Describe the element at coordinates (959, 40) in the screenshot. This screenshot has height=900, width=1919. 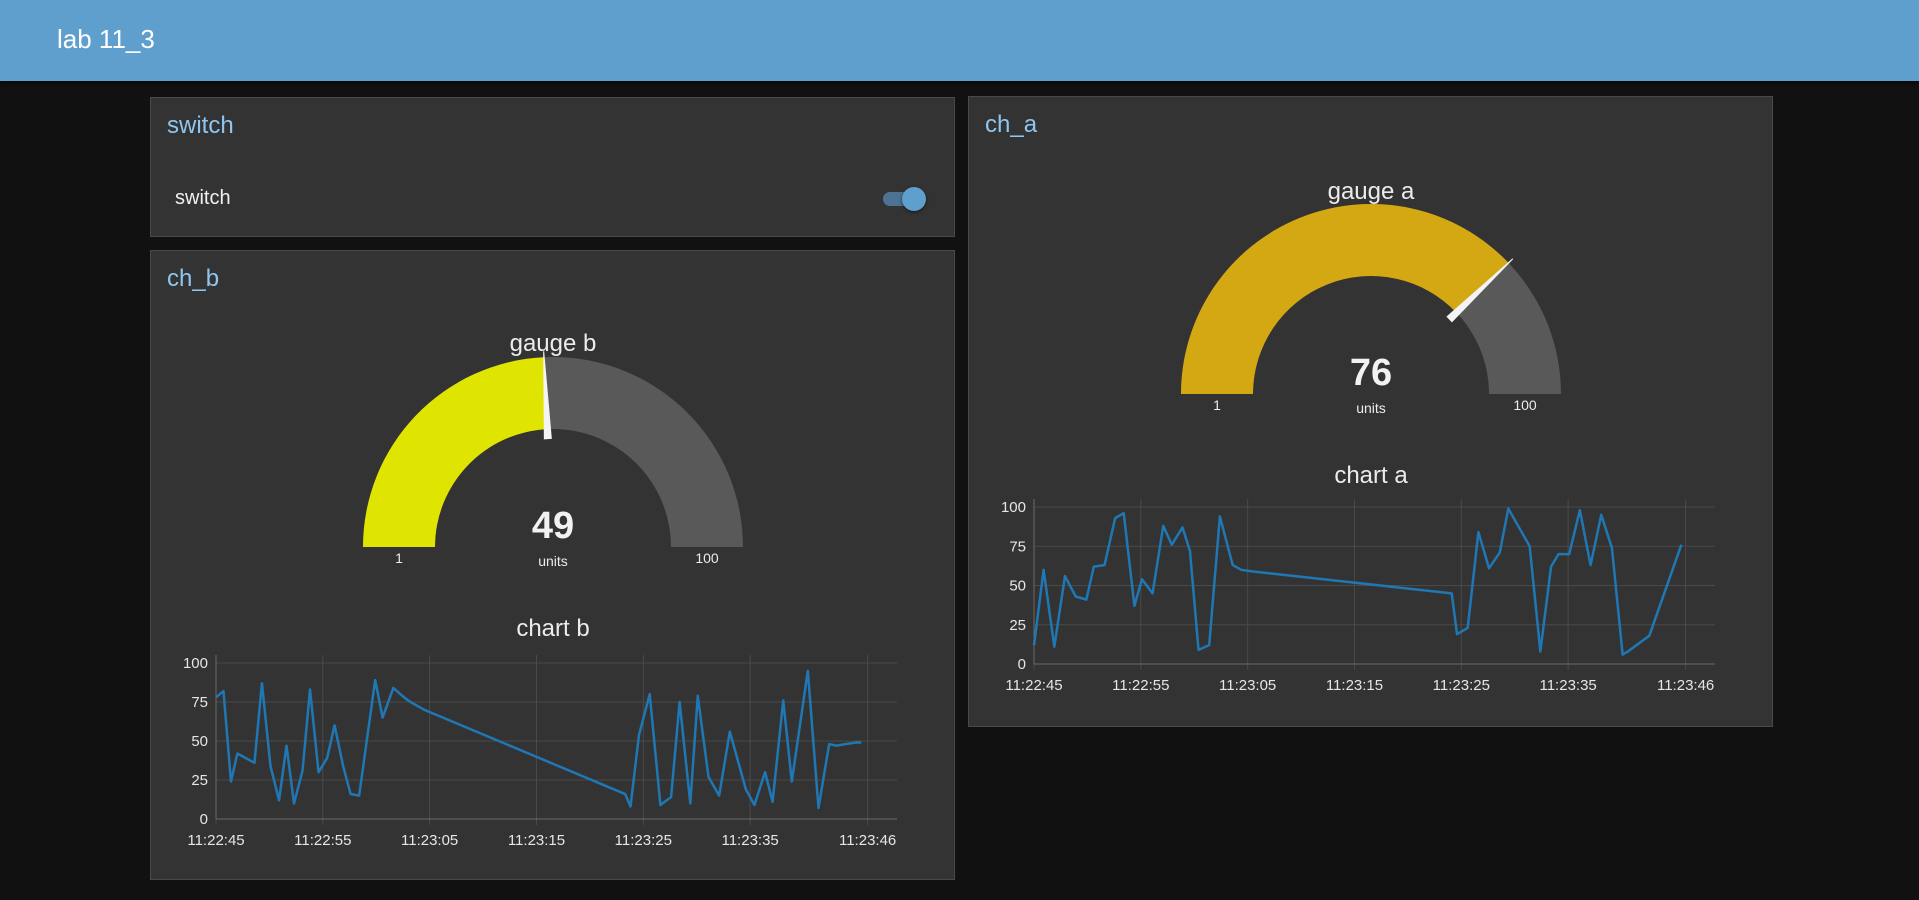
I see `header-bar: lab 11_3` at that location.